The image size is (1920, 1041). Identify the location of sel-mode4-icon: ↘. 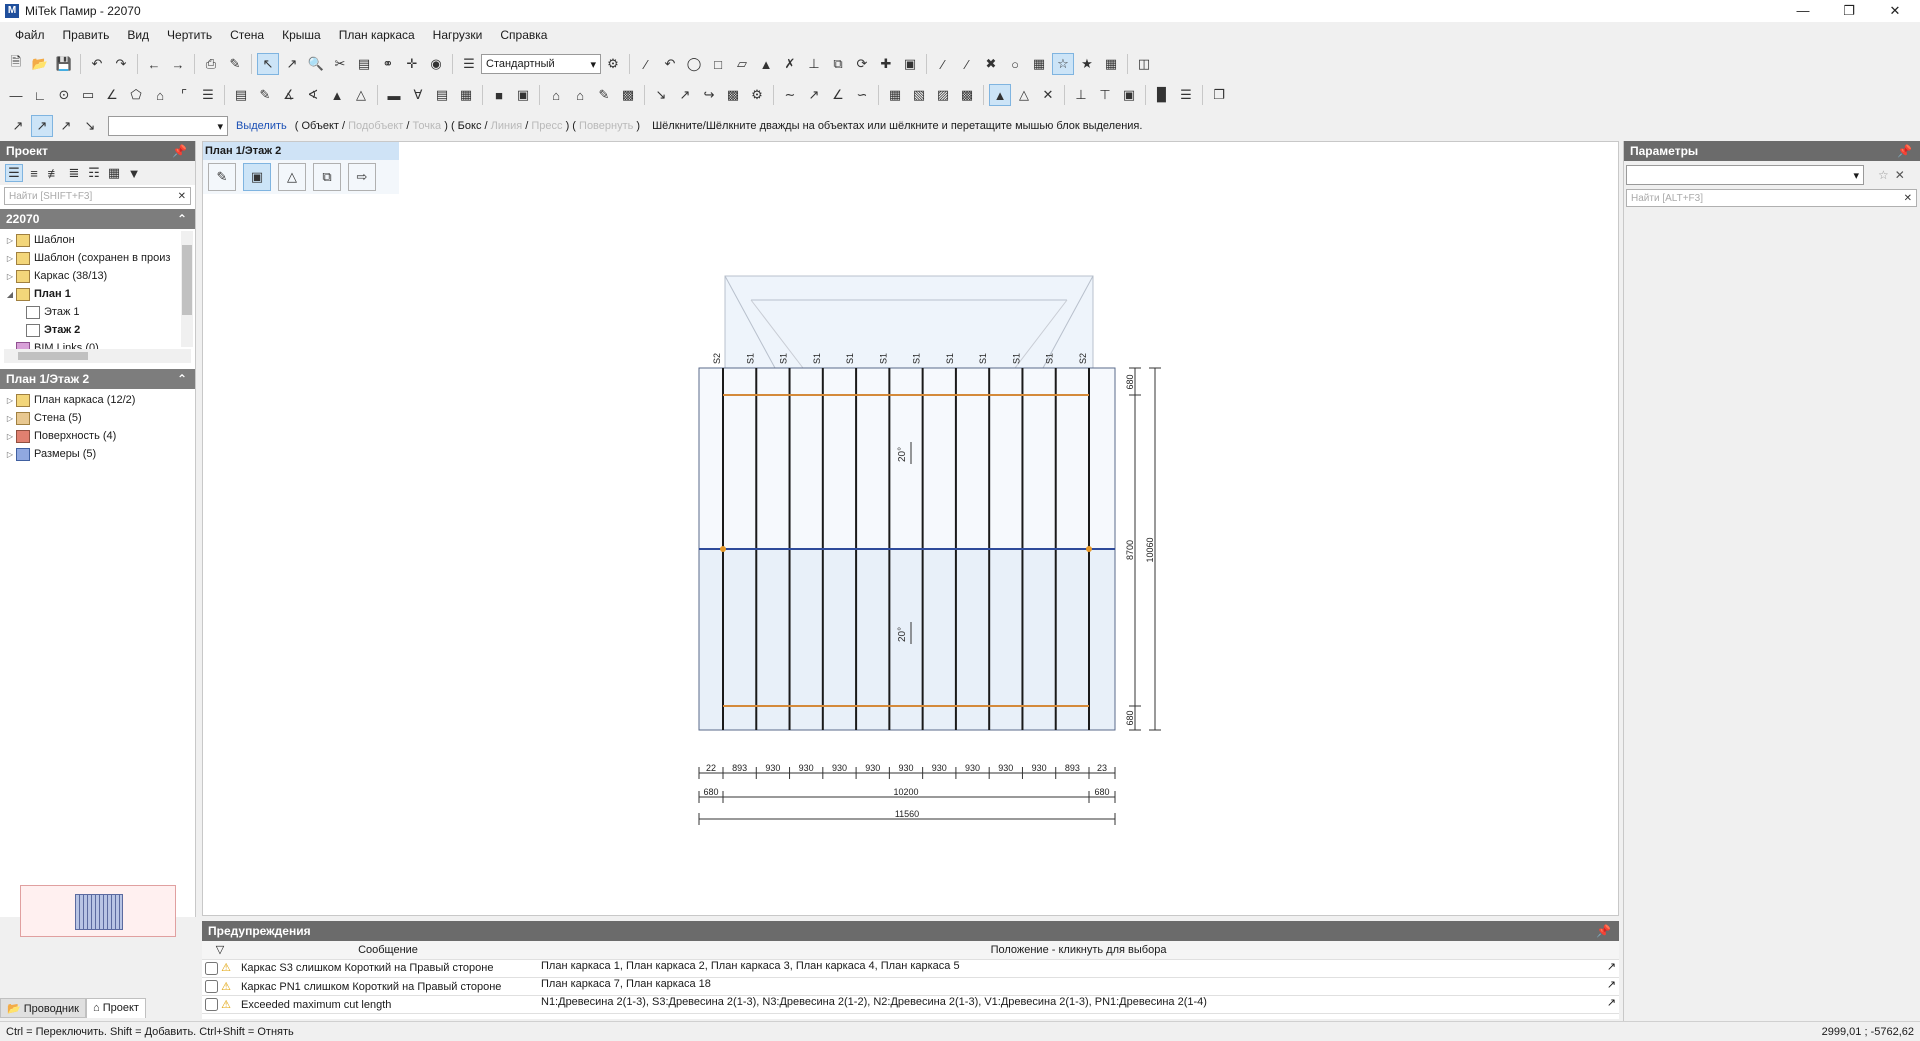
(90, 126).